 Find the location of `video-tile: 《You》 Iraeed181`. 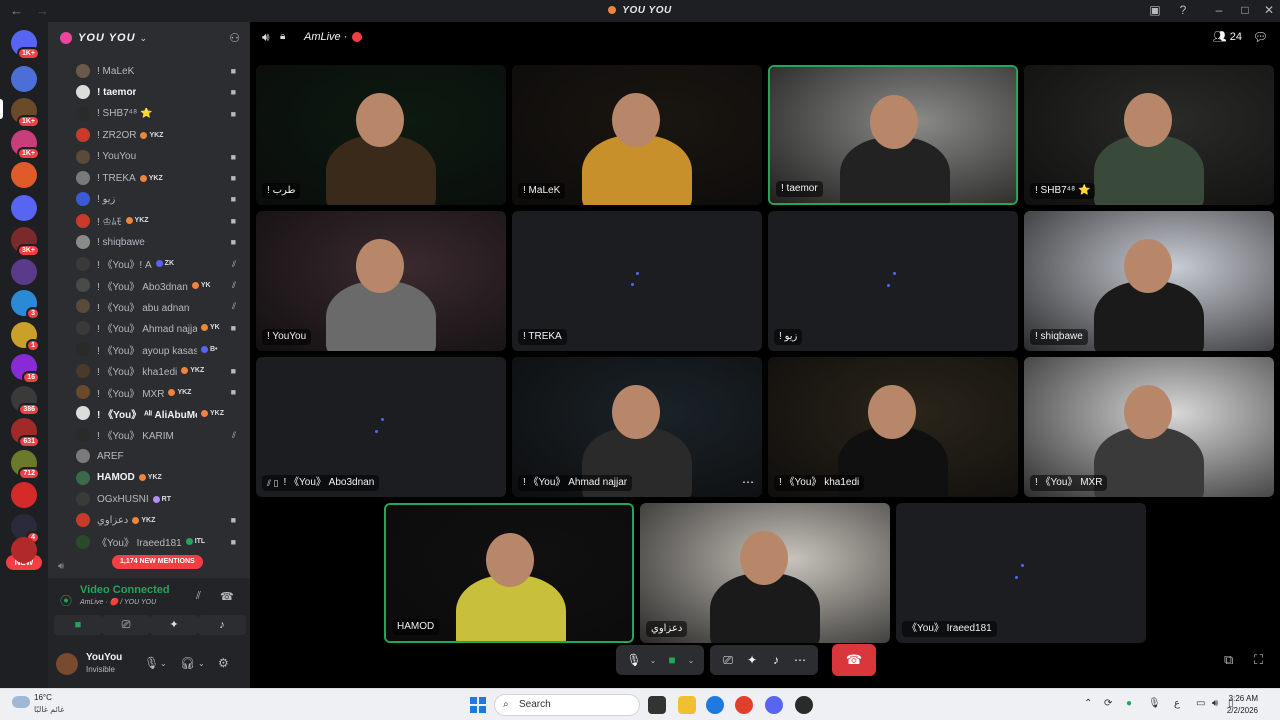

video-tile: 《You》 Iraeed181 is located at coordinates (1021, 573).